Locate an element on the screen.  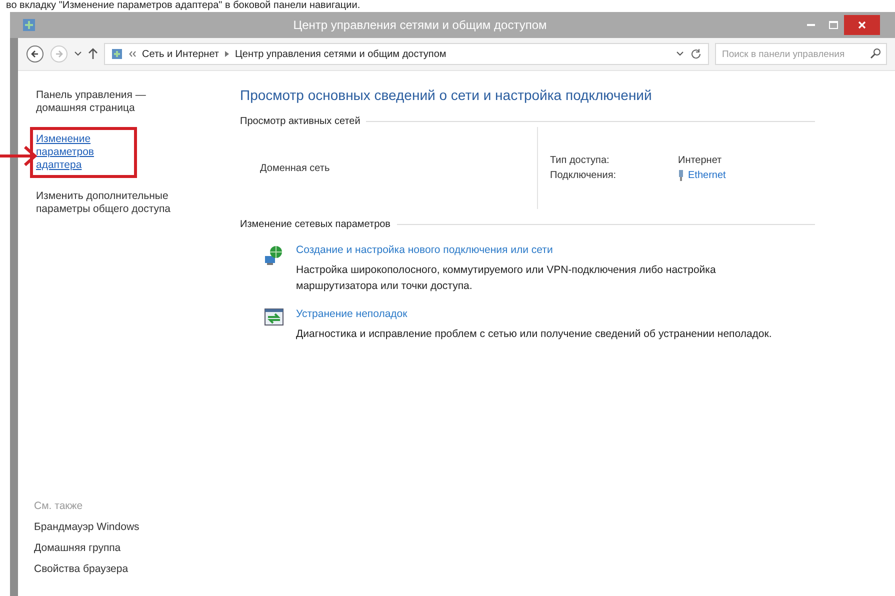
window-title: Центр управления сетями и общим доступом is located at coordinates (420, 25).